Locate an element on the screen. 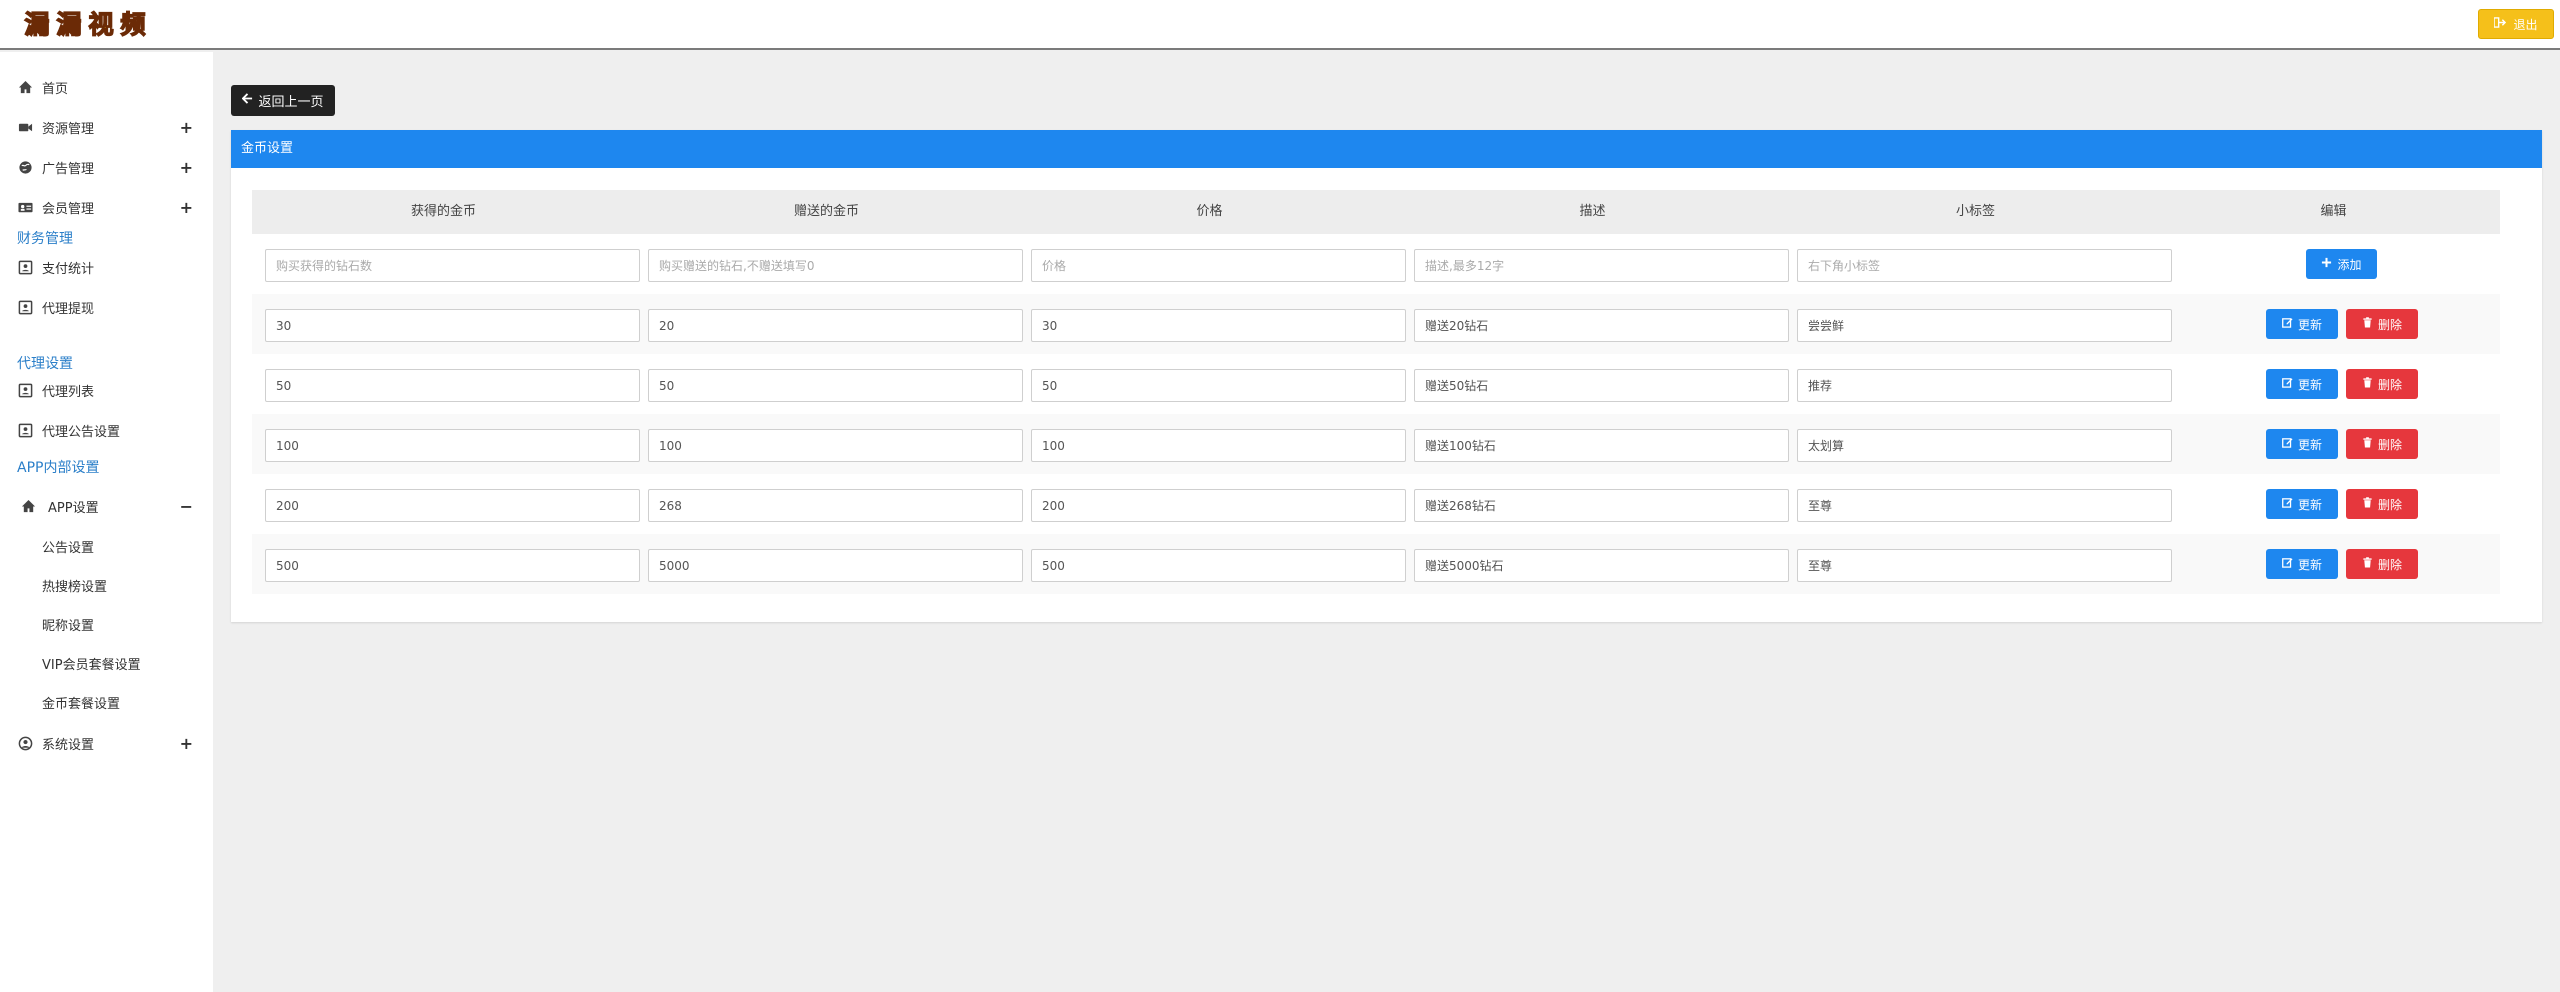 The width and height of the screenshot is (2560, 992). add-label: 添加 is located at coordinates (2349, 264).